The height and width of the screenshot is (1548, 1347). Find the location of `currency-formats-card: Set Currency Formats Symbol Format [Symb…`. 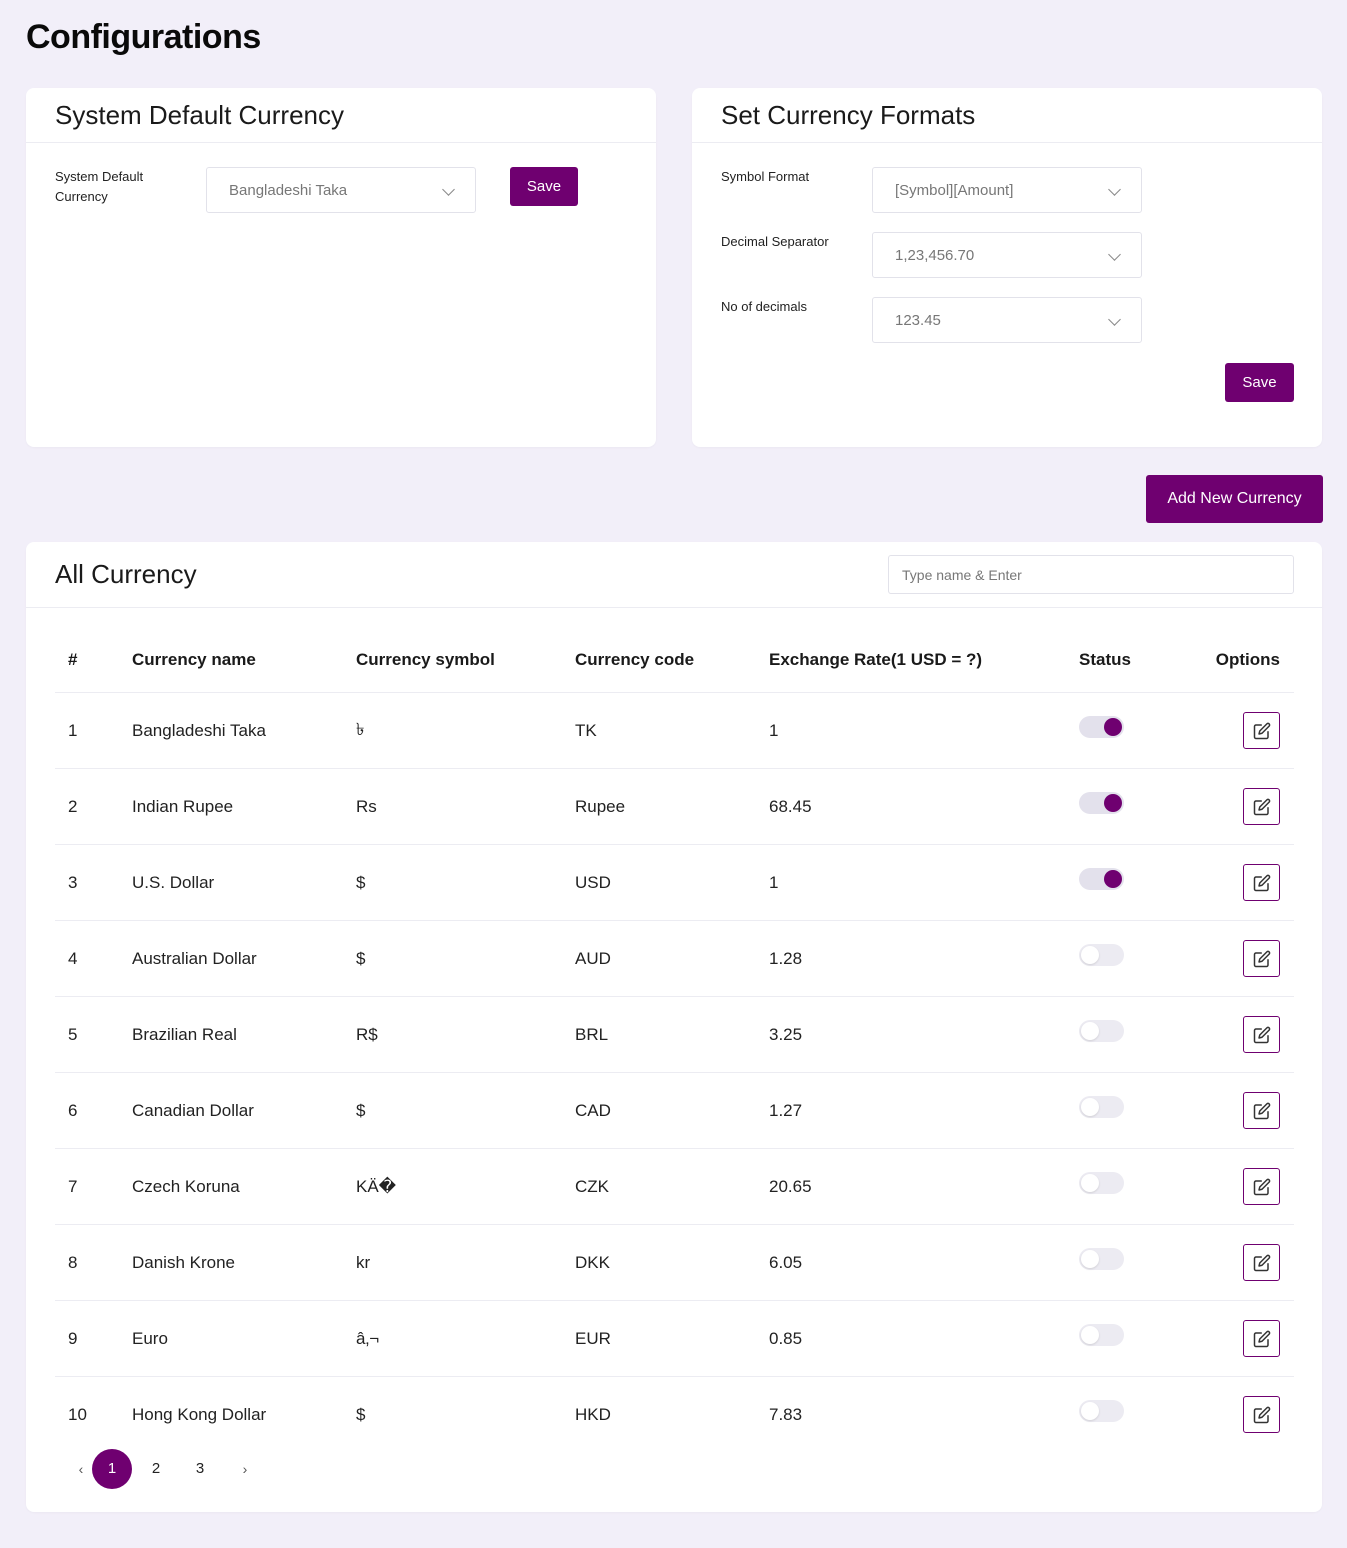

currency-formats-card: Set Currency Formats Symbol Format [Symb… is located at coordinates (1007, 267).